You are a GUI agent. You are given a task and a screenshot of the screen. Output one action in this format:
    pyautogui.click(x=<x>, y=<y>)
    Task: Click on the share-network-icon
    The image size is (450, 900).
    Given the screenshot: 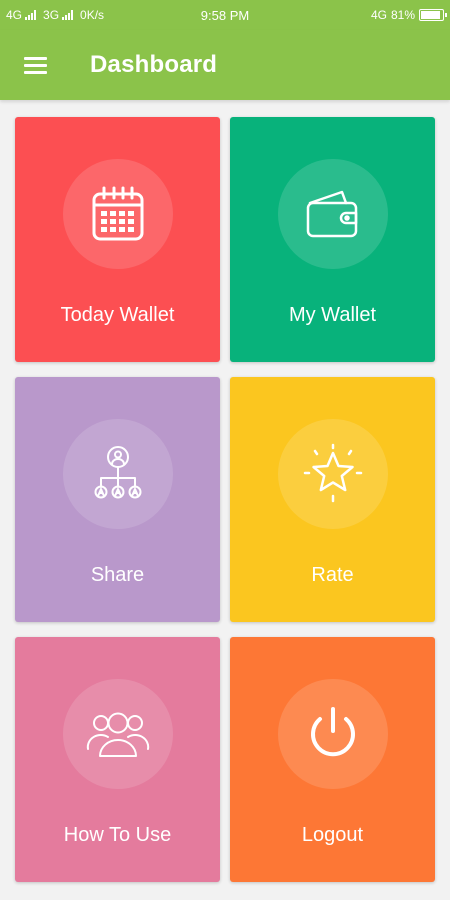 What is the action you would take?
    pyautogui.click(x=118, y=472)
    